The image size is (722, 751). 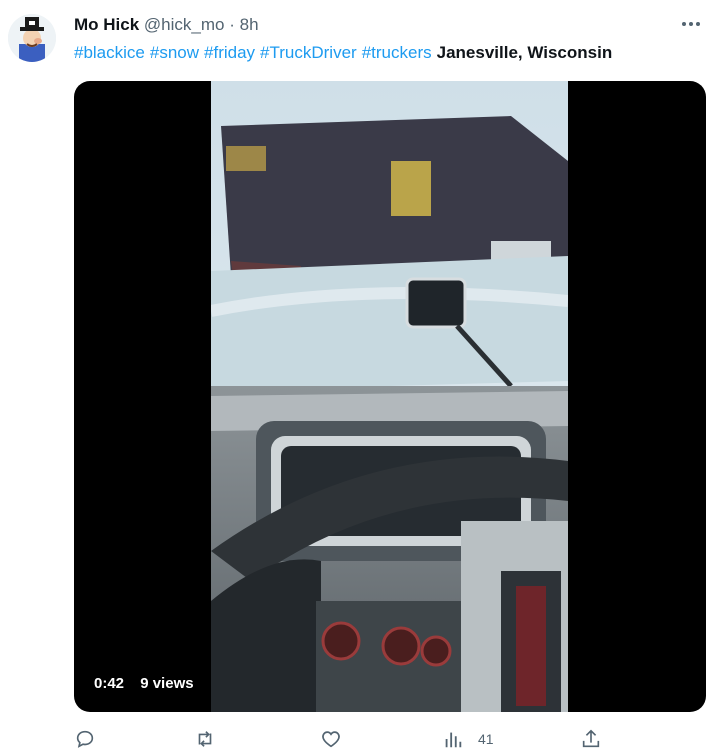 I want to click on tweet-header: Mo Hick @hick_mo · 8h, so click(x=166, y=25).